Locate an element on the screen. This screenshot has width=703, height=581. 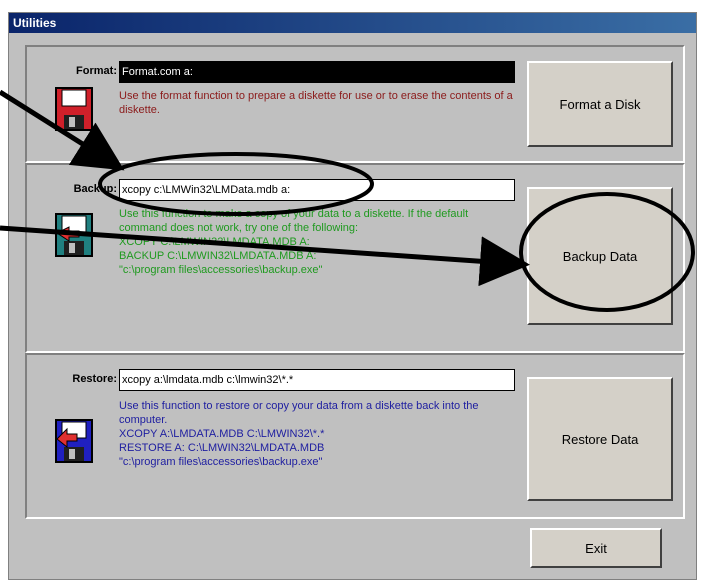
restore-command-input is located at coordinates (317, 380).